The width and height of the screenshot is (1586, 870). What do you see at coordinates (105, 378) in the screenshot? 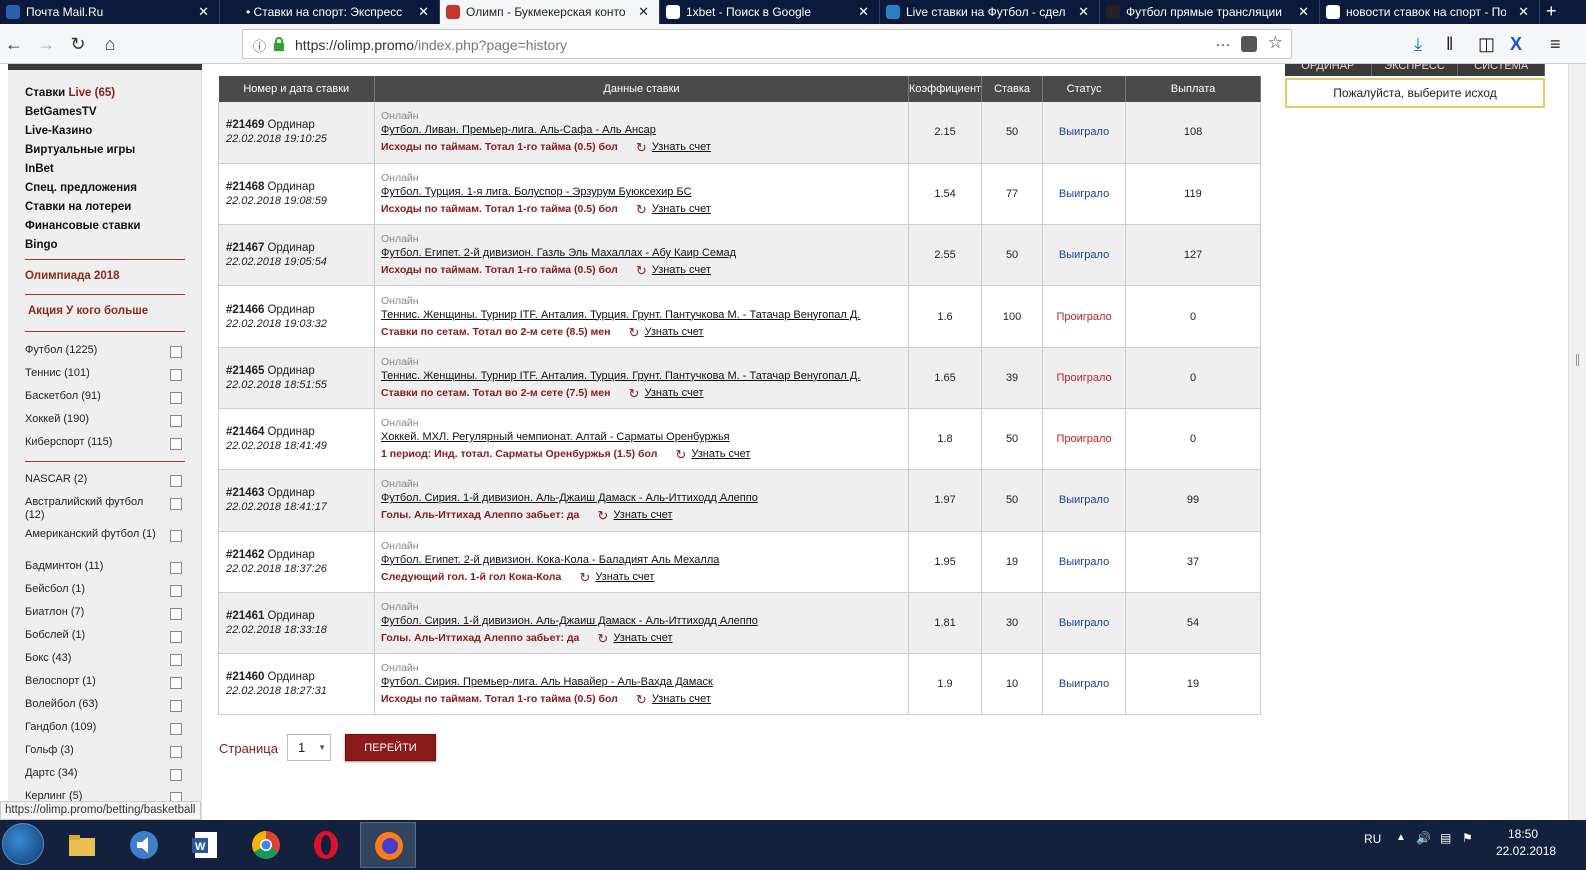
I see `sport-item: Теннис (101)` at bounding box center [105, 378].